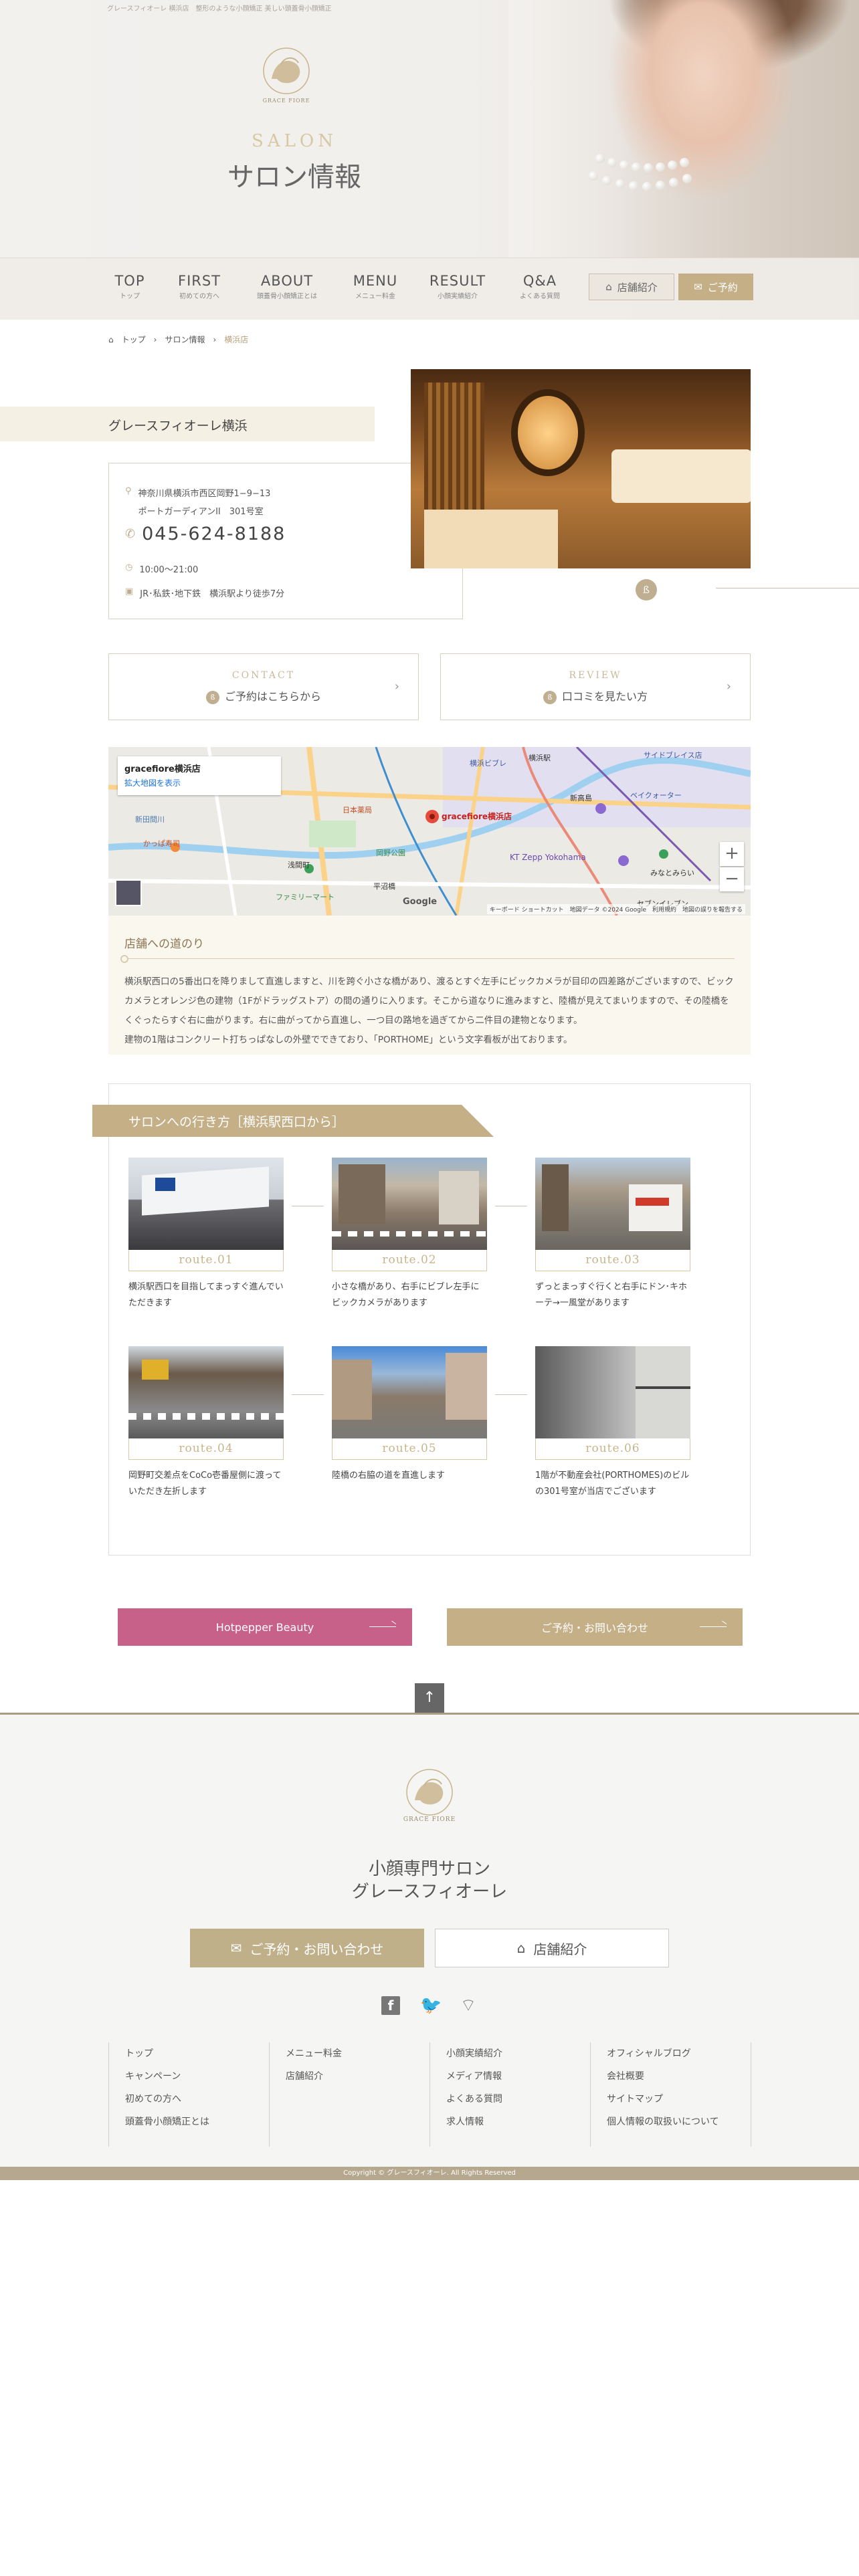 This screenshot has height=2576, width=859. Describe the element at coordinates (679, 2100) in the screenshot. I see `footer-link: サイトマップ` at that location.